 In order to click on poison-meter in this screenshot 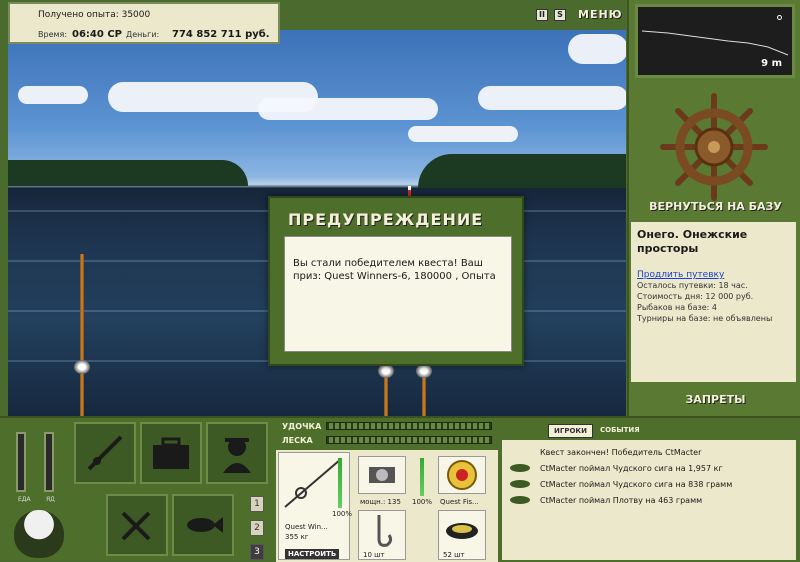, I will do `click(49, 462)`.